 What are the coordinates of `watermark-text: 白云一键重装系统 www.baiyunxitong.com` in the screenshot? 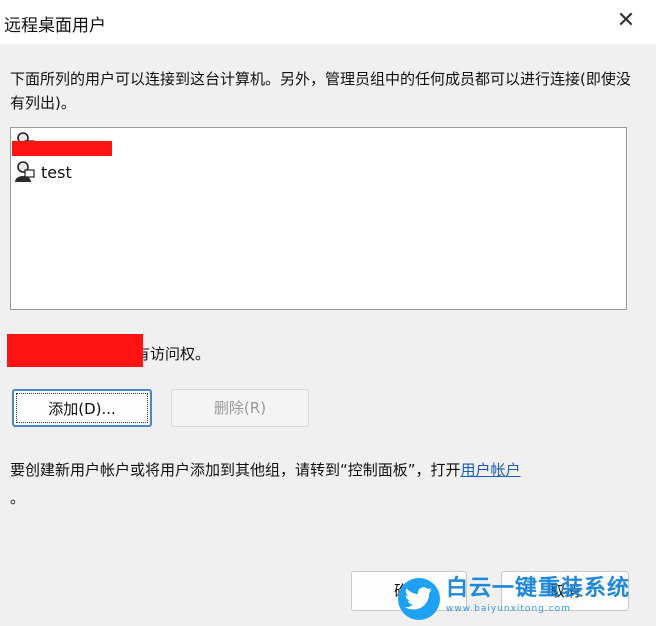 It's located at (538, 597).